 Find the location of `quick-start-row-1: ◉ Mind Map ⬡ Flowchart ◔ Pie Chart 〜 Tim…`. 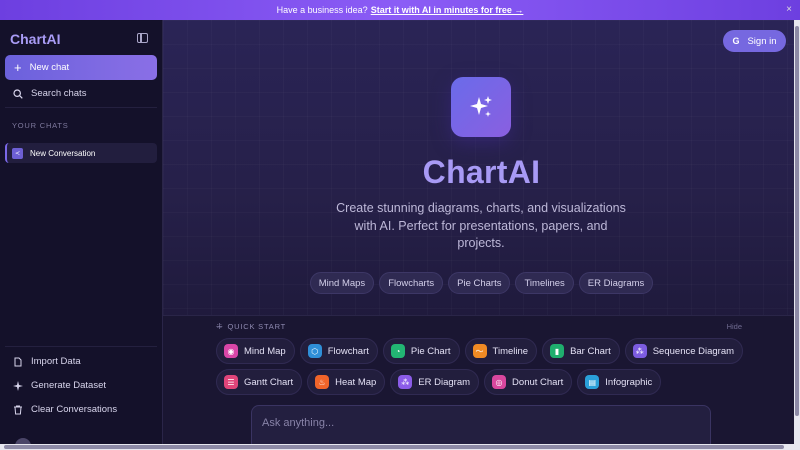

quick-start-row-1: ◉ Mind Map ⬡ Flowchart ◔ Pie Chart 〜 Tim… is located at coordinates (480, 351).